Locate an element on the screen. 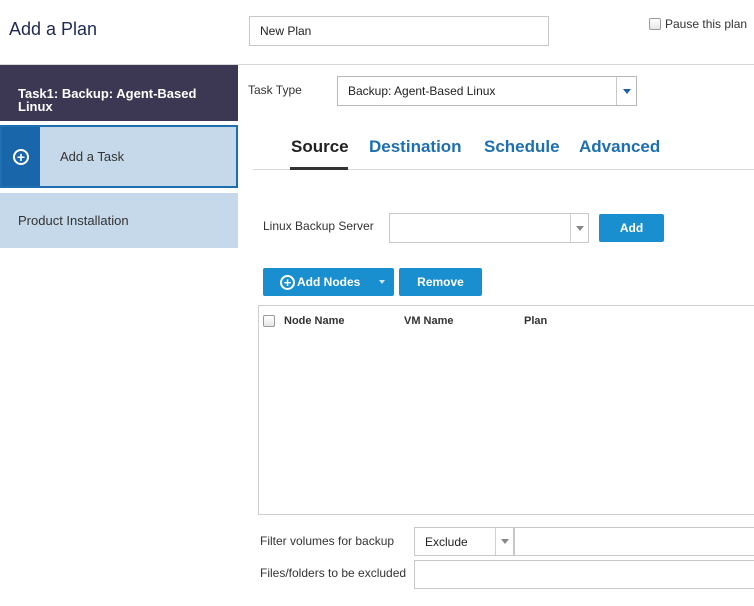  task-type-value: Backup: Agent-Based Linux is located at coordinates (422, 91).